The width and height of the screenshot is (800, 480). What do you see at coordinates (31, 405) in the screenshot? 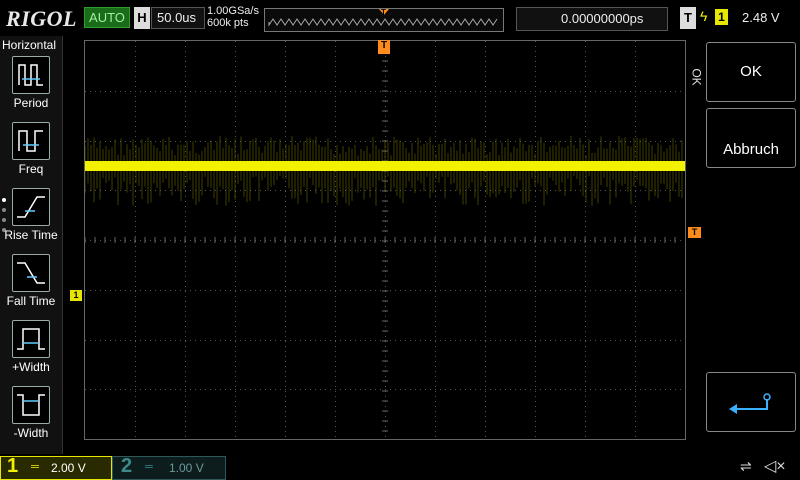
I see `negative-width-icon` at bounding box center [31, 405].